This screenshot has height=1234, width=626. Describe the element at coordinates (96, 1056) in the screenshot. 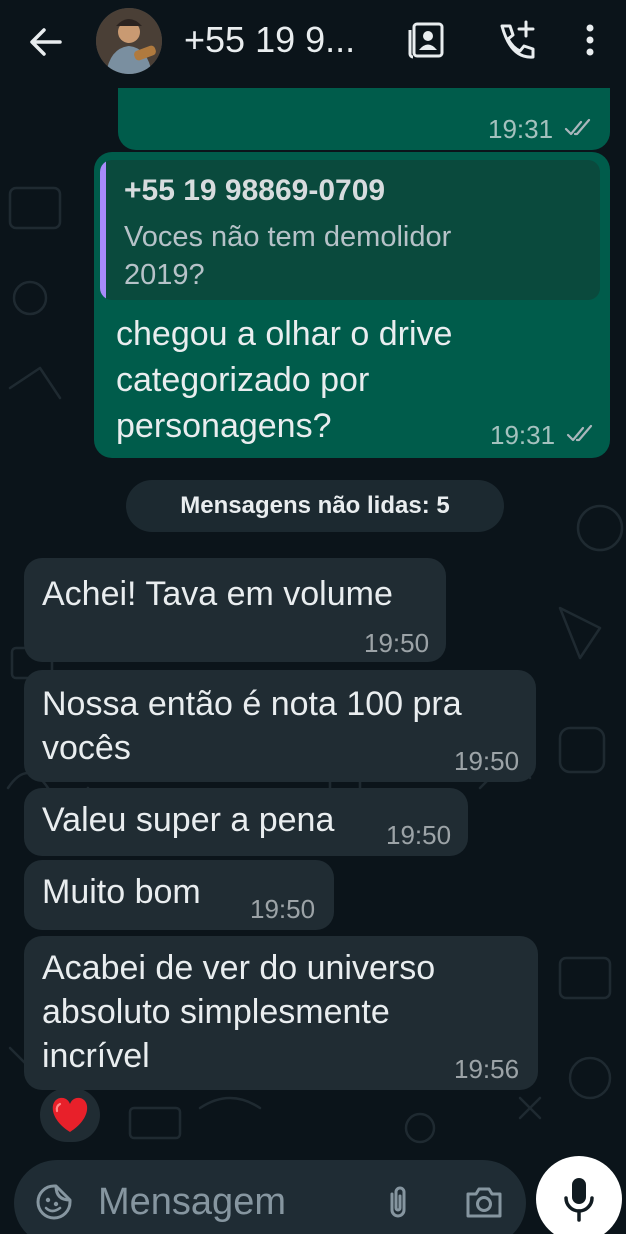

I see `message-text-line: incrível` at that location.